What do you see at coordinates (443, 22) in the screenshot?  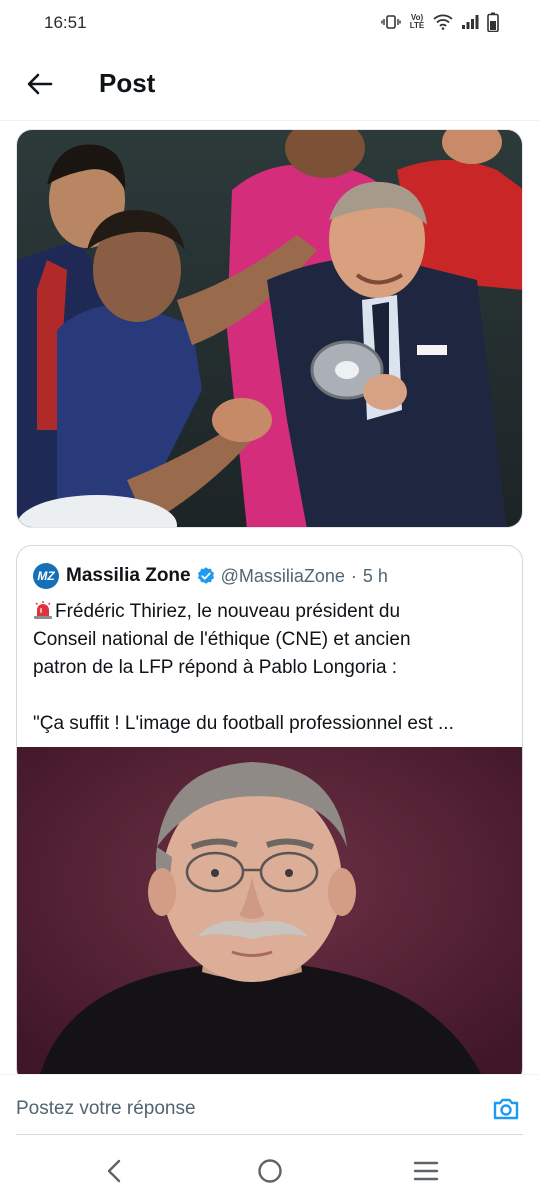 I see `wifi-icon` at bounding box center [443, 22].